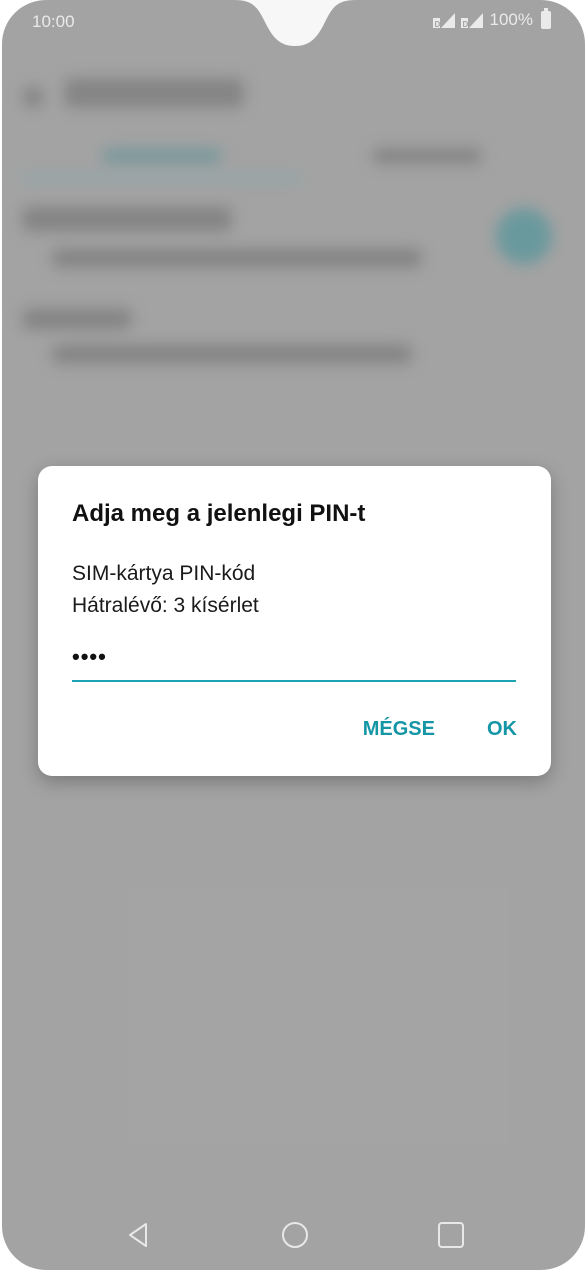 The image size is (587, 1272). I want to click on dialog-remaining-attempts: Hátralévő: 3 kísérlet, so click(165, 605).